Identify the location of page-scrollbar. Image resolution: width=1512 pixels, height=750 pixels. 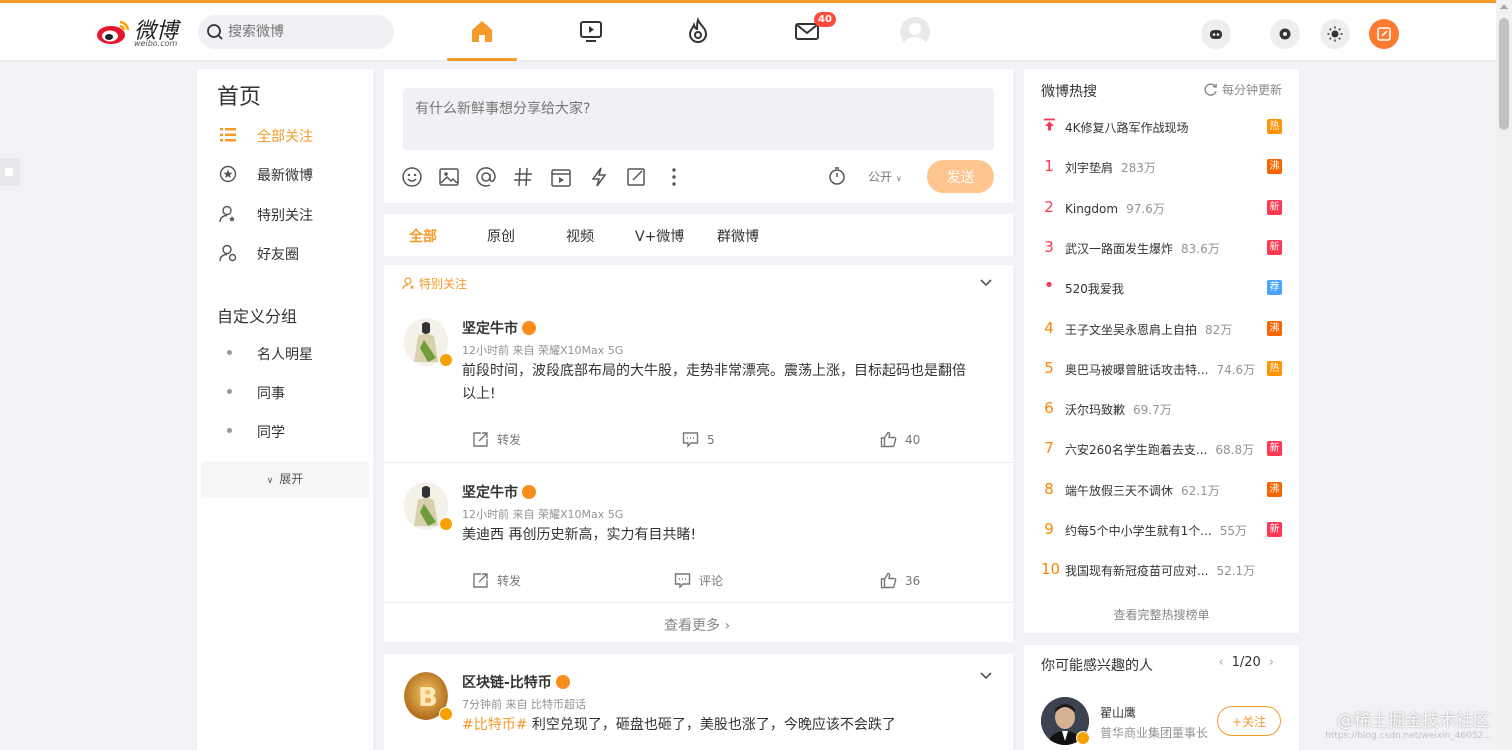
(1504, 375).